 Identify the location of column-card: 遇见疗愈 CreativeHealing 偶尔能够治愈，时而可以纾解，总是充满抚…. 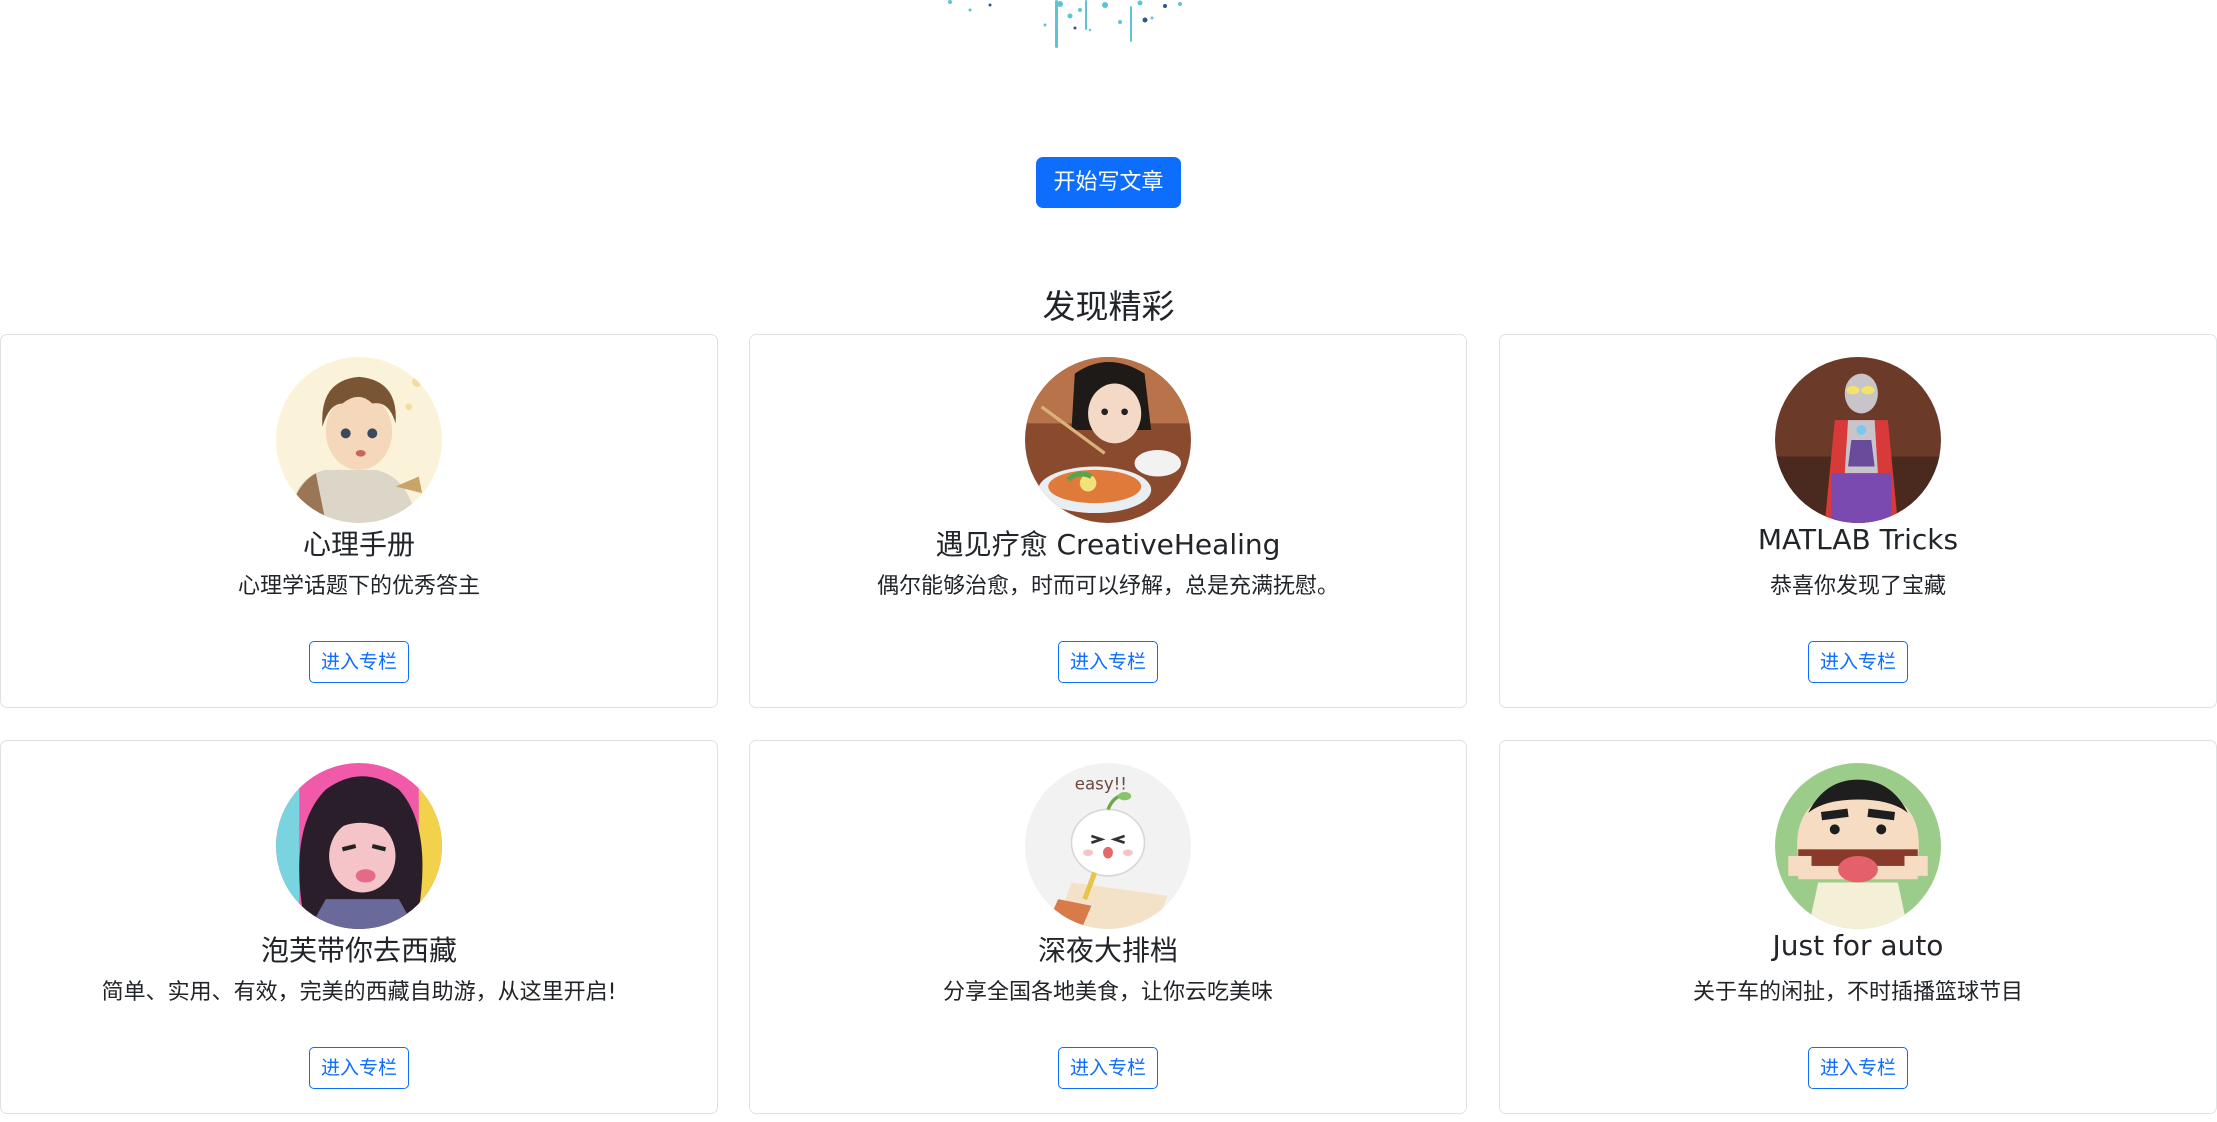
(1108, 521).